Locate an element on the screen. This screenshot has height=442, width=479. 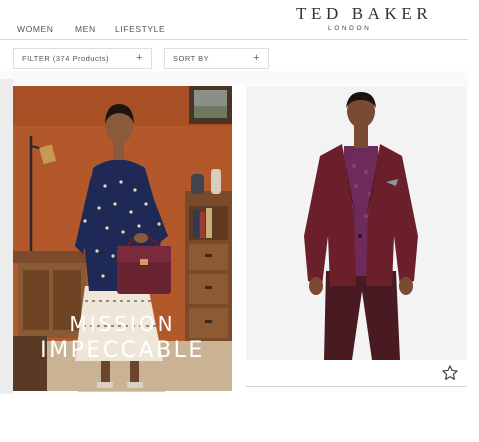
brand-logo: TED BAKER is located at coordinates (364, 14).